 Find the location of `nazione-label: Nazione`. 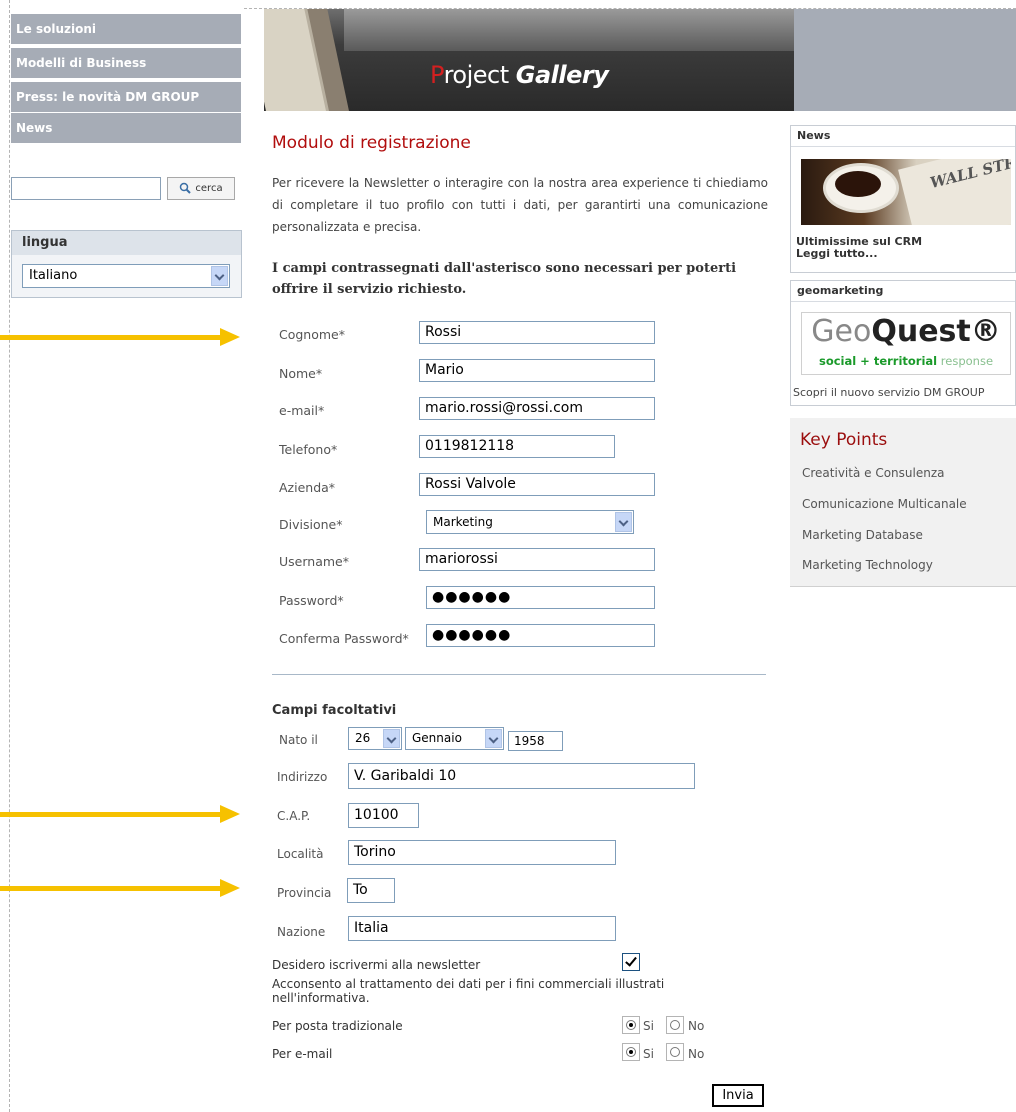

nazione-label: Nazione is located at coordinates (301, 932).